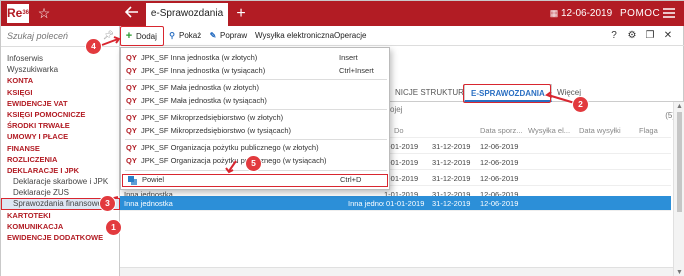  I want to click on step-badge-4: 4, so click(93, 46).